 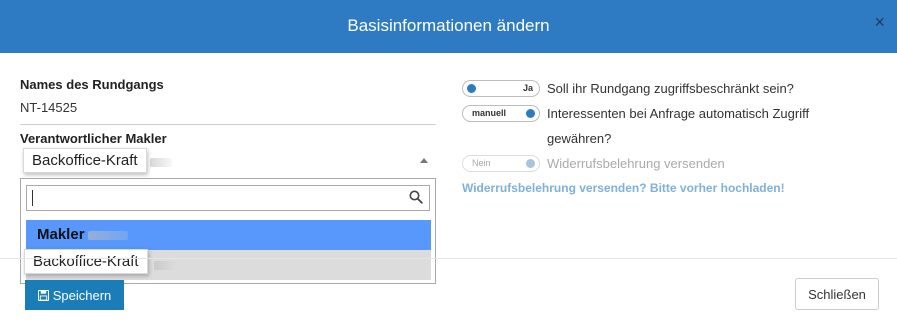 I want to click on tour-name-value: NT-14525, so click(x=48, y=107).